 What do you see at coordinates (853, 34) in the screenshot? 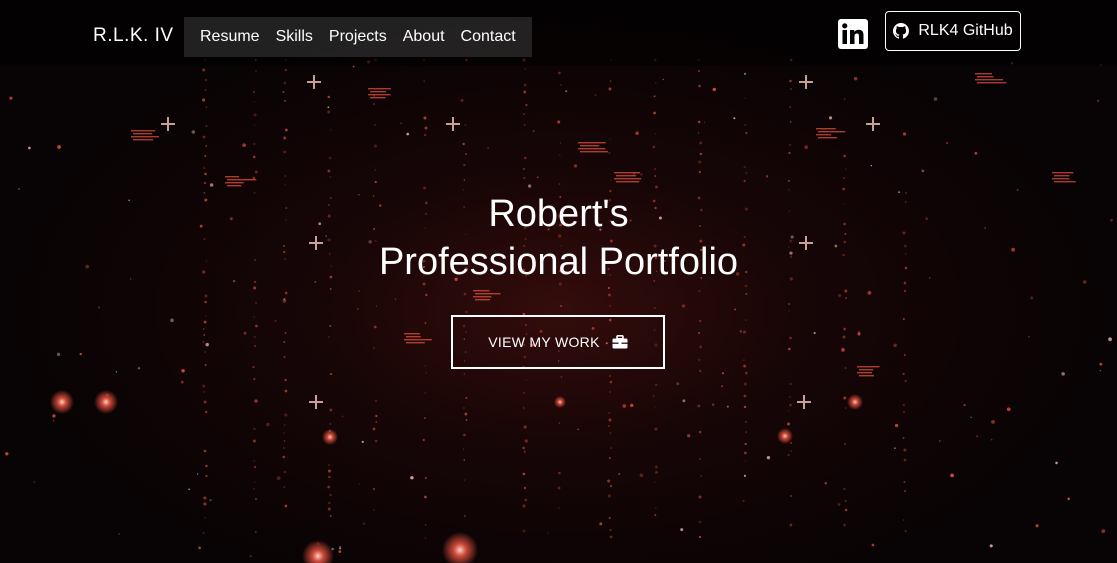
I see `linkedin-icon` at bounding box center [853, 34].